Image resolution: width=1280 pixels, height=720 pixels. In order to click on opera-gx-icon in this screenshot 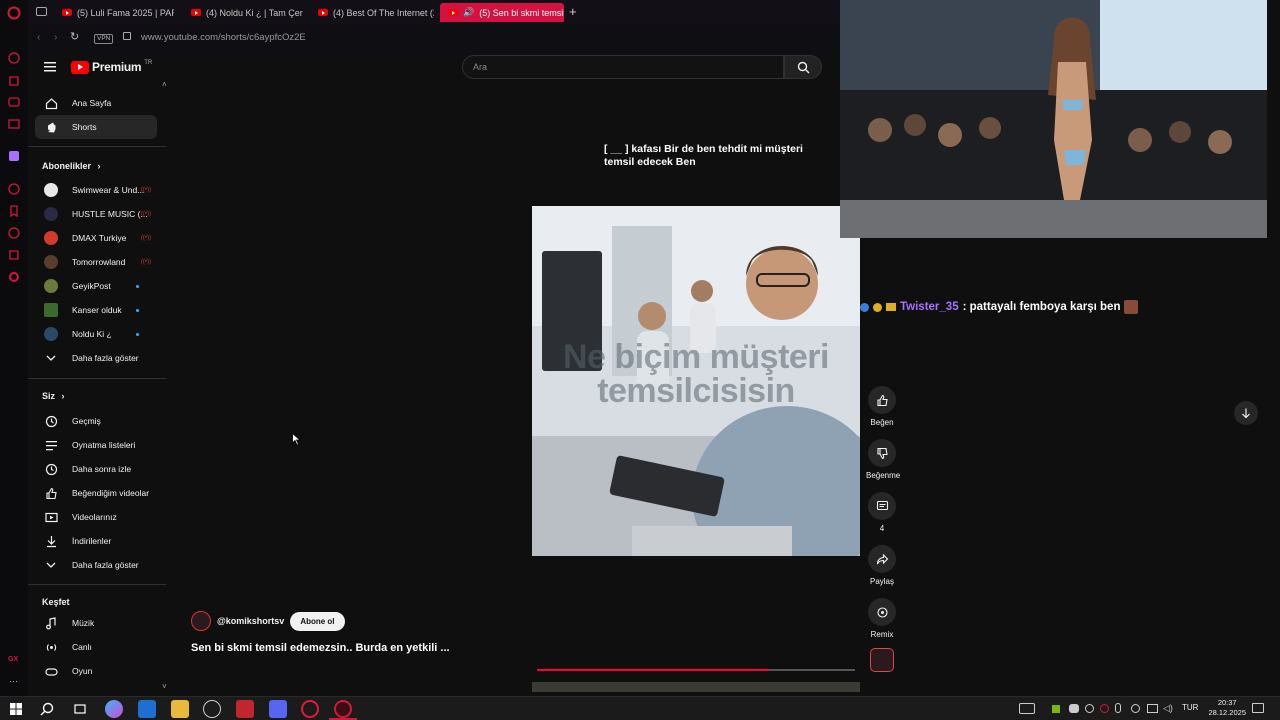, I will do `click(343, 709)`.